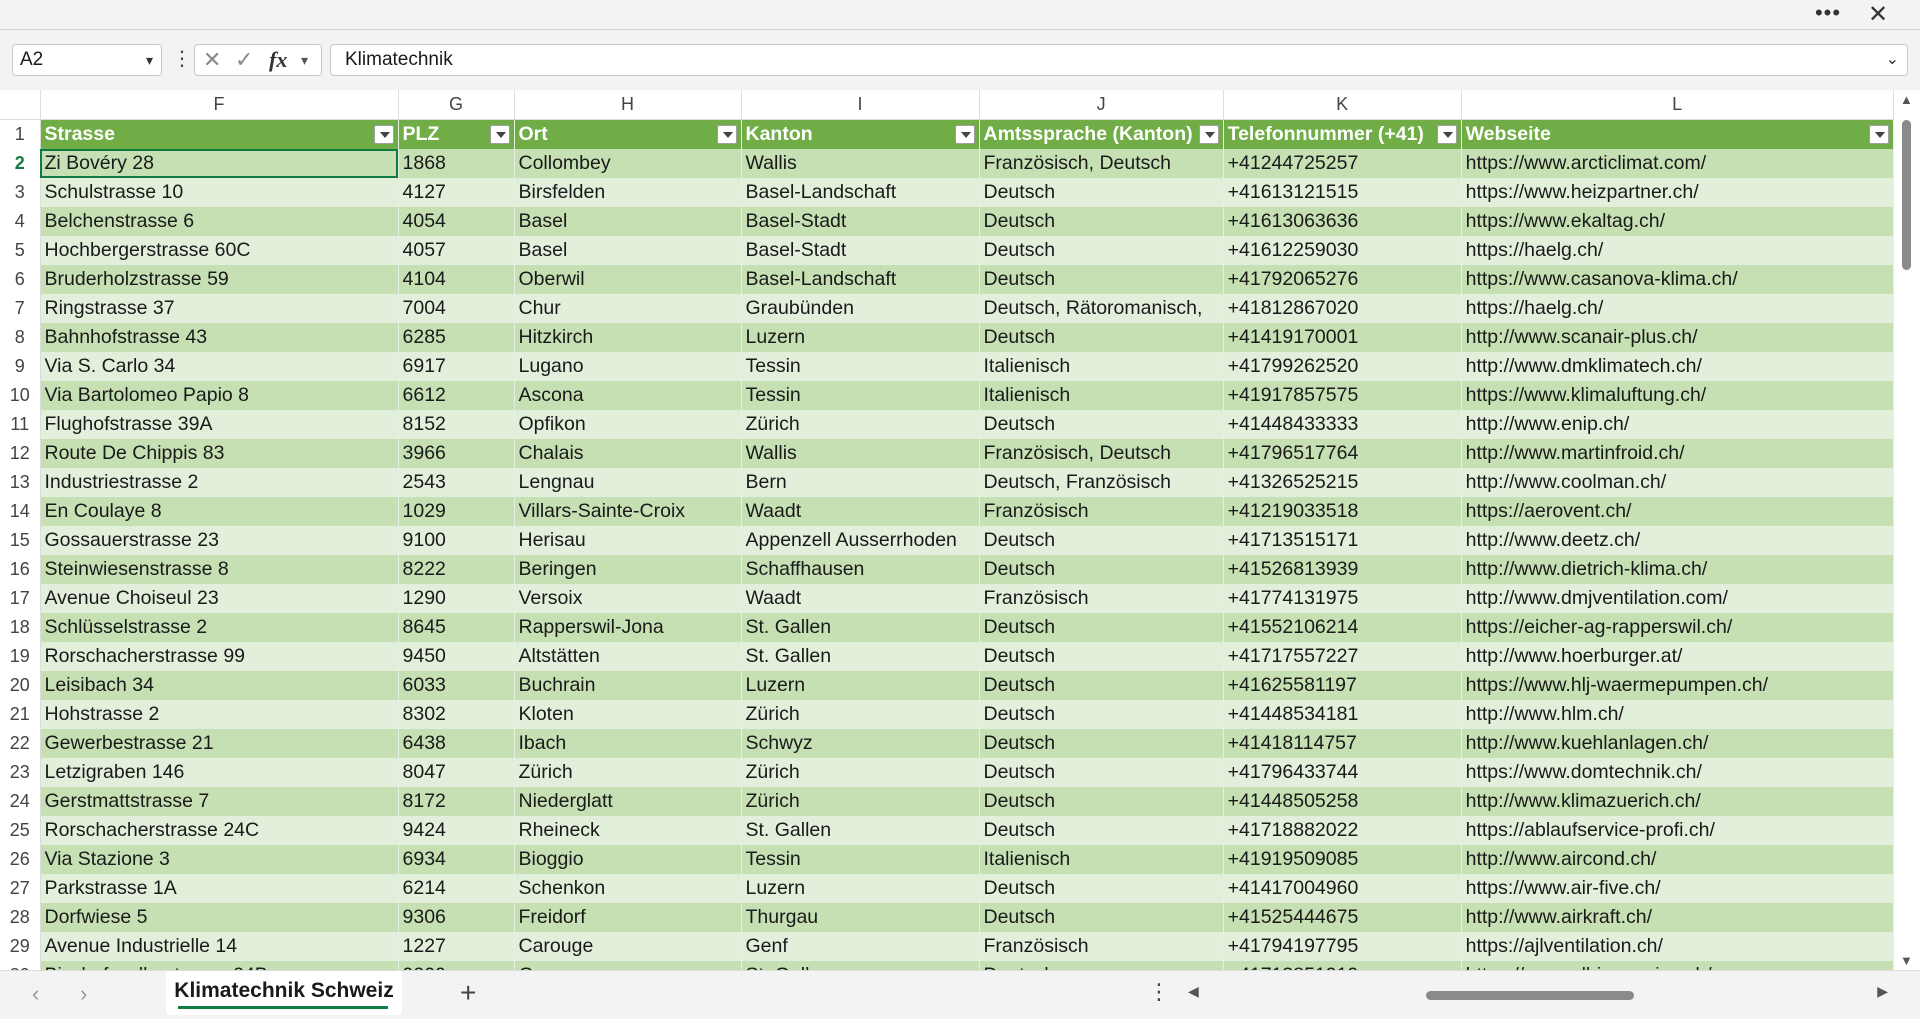  Describe the element at coordinates (219, 888) in the screenshot. I see `cell: Parkstrasse 1A` at that location.